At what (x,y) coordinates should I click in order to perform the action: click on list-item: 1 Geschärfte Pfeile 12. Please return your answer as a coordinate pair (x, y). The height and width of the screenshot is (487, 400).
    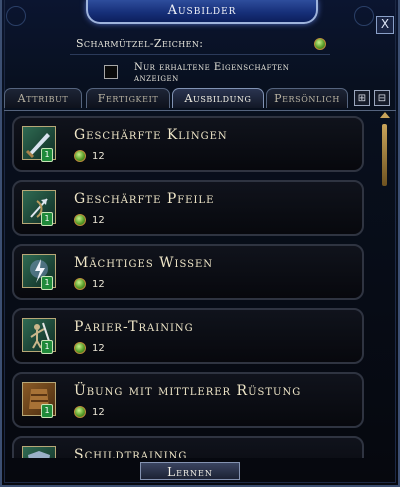
    Looking at the image, I should click on (188, 208).